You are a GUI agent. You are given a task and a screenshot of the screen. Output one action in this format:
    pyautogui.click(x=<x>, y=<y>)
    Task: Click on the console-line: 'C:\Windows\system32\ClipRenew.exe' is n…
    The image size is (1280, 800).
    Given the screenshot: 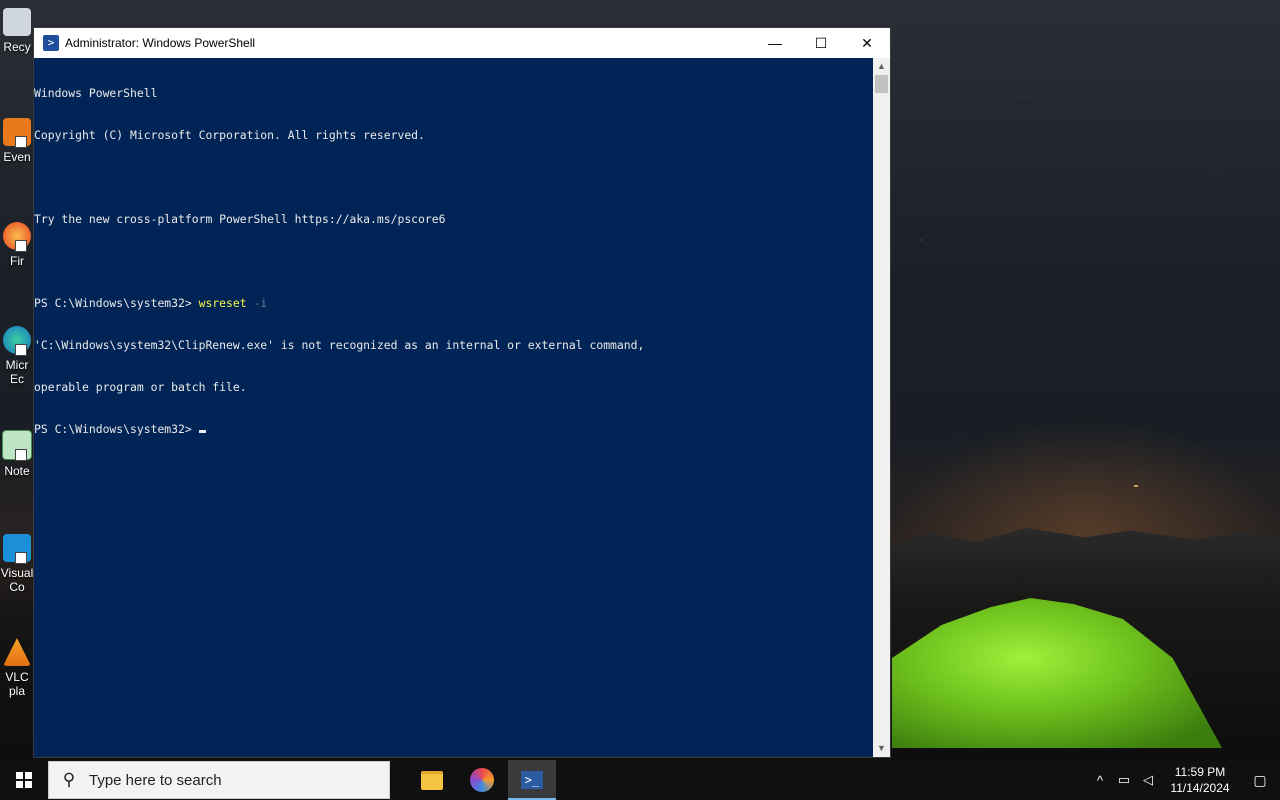 What is the action you would take?
    pyautogui.click(x=339, y=345)
    